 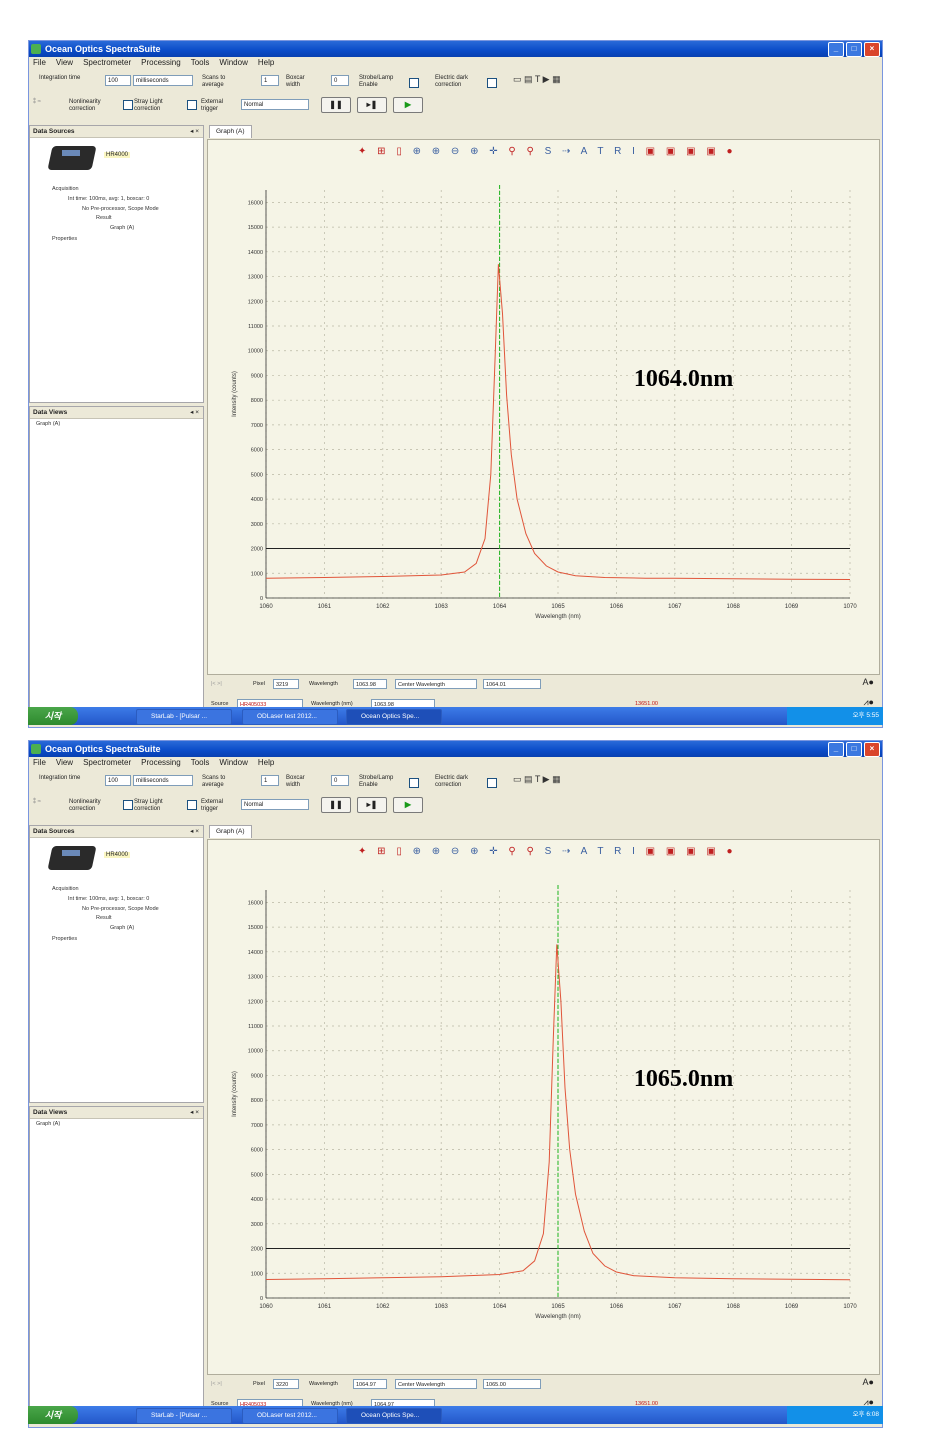 I want to click on y-tick-label: 9000, so click(x=257, y=376).